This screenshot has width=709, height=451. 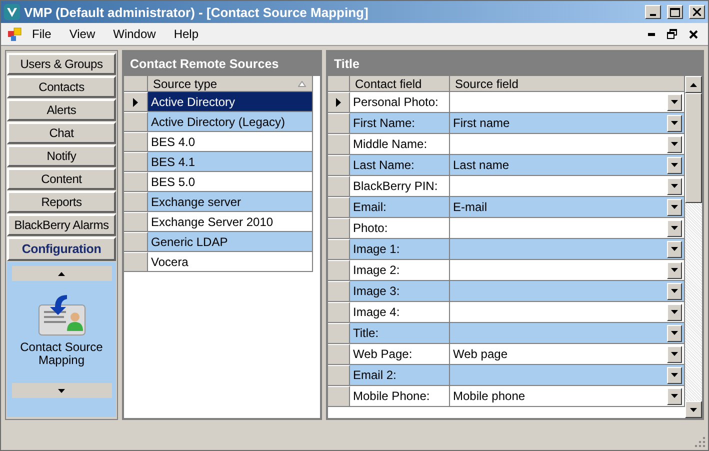 I want to click on nav-button: Content, so click(x=61, y=179).